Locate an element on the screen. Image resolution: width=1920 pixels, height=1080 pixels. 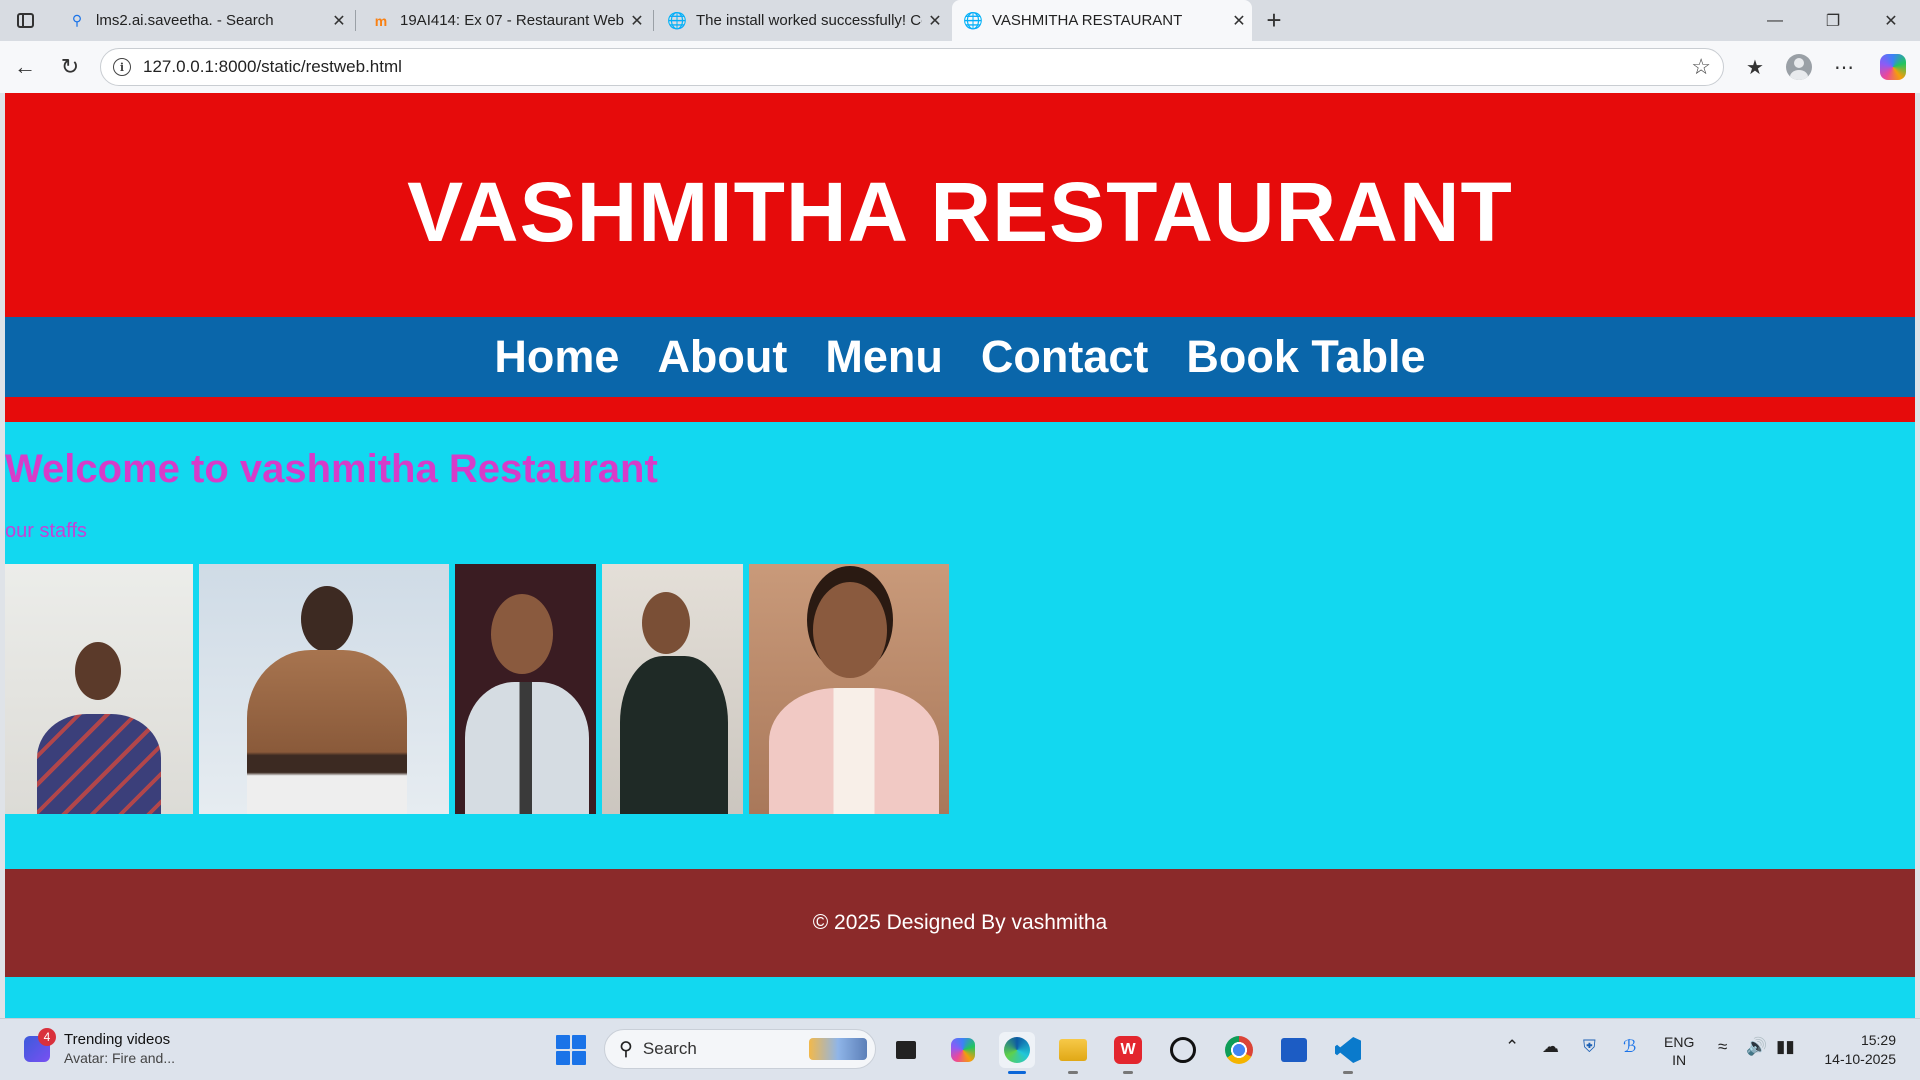
security-shield-icon: ⛨ is located at coordinates (1589, 1047).